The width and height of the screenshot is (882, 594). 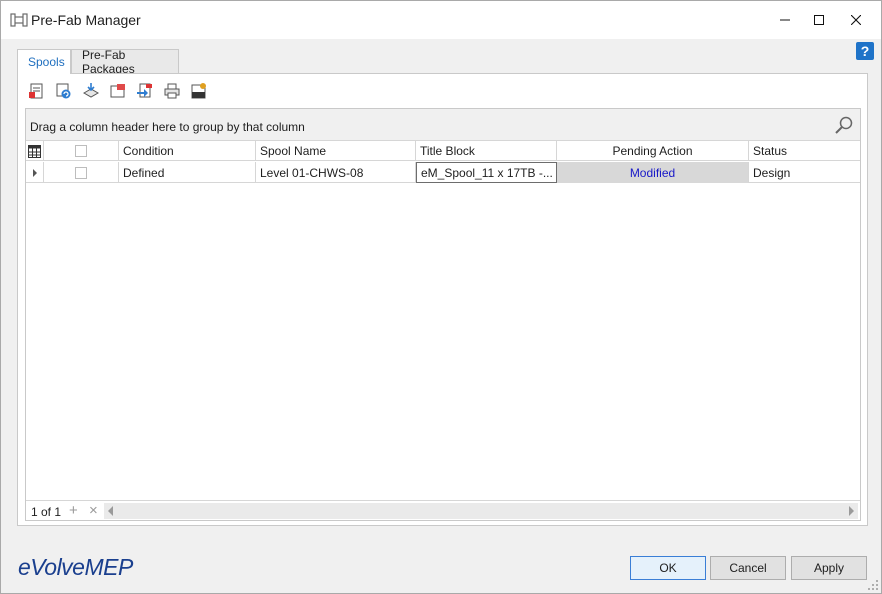 I want to click on row-checkbox, so click(x=81, y=172).